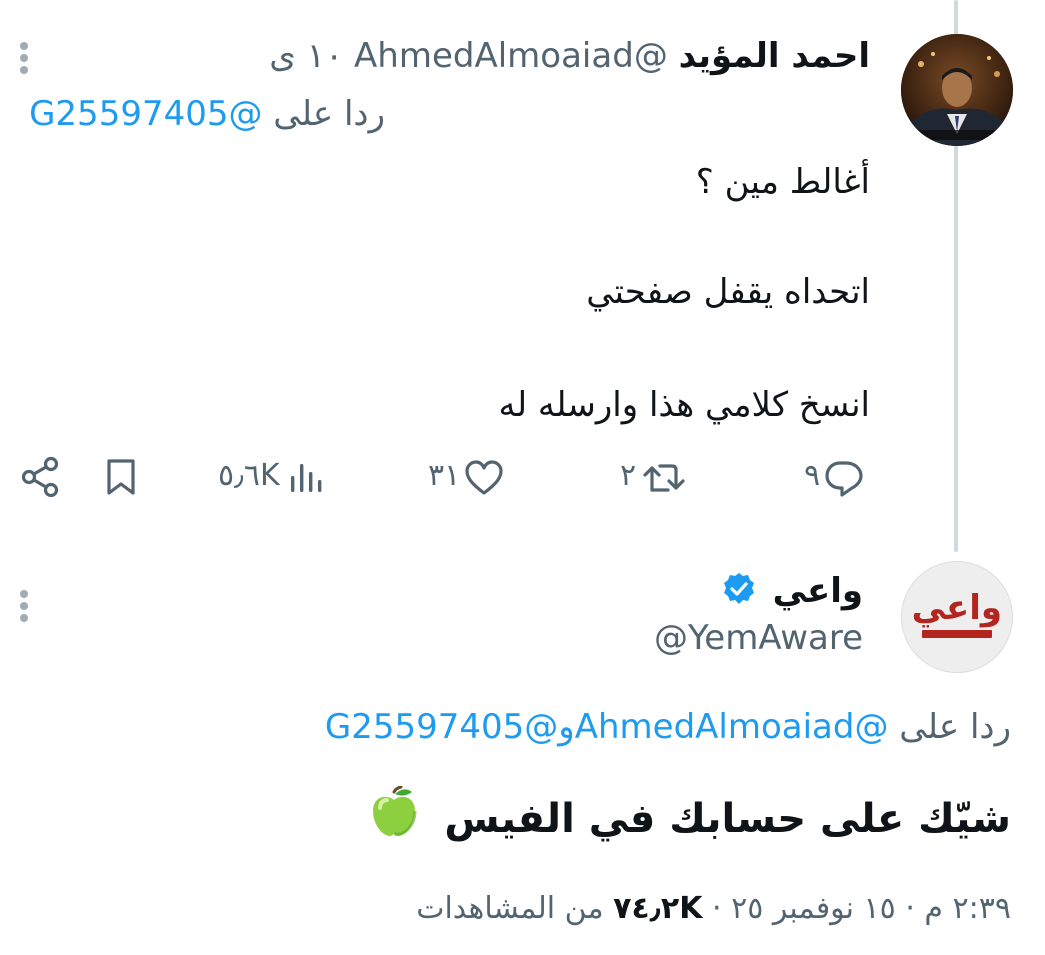 This screenshot has height=955, width=1045. I want to click on bookmark-icon, so click(121, 477).